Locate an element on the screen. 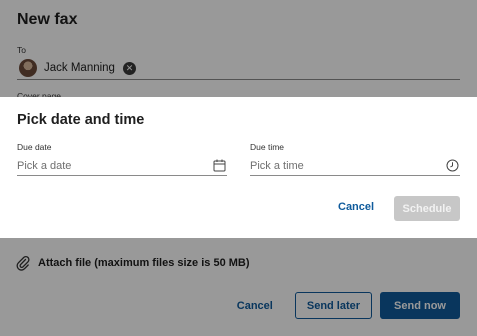 This screenshot has height=336, width=477. dialog-title: Pick date and time is located at coordinates (81, 120).